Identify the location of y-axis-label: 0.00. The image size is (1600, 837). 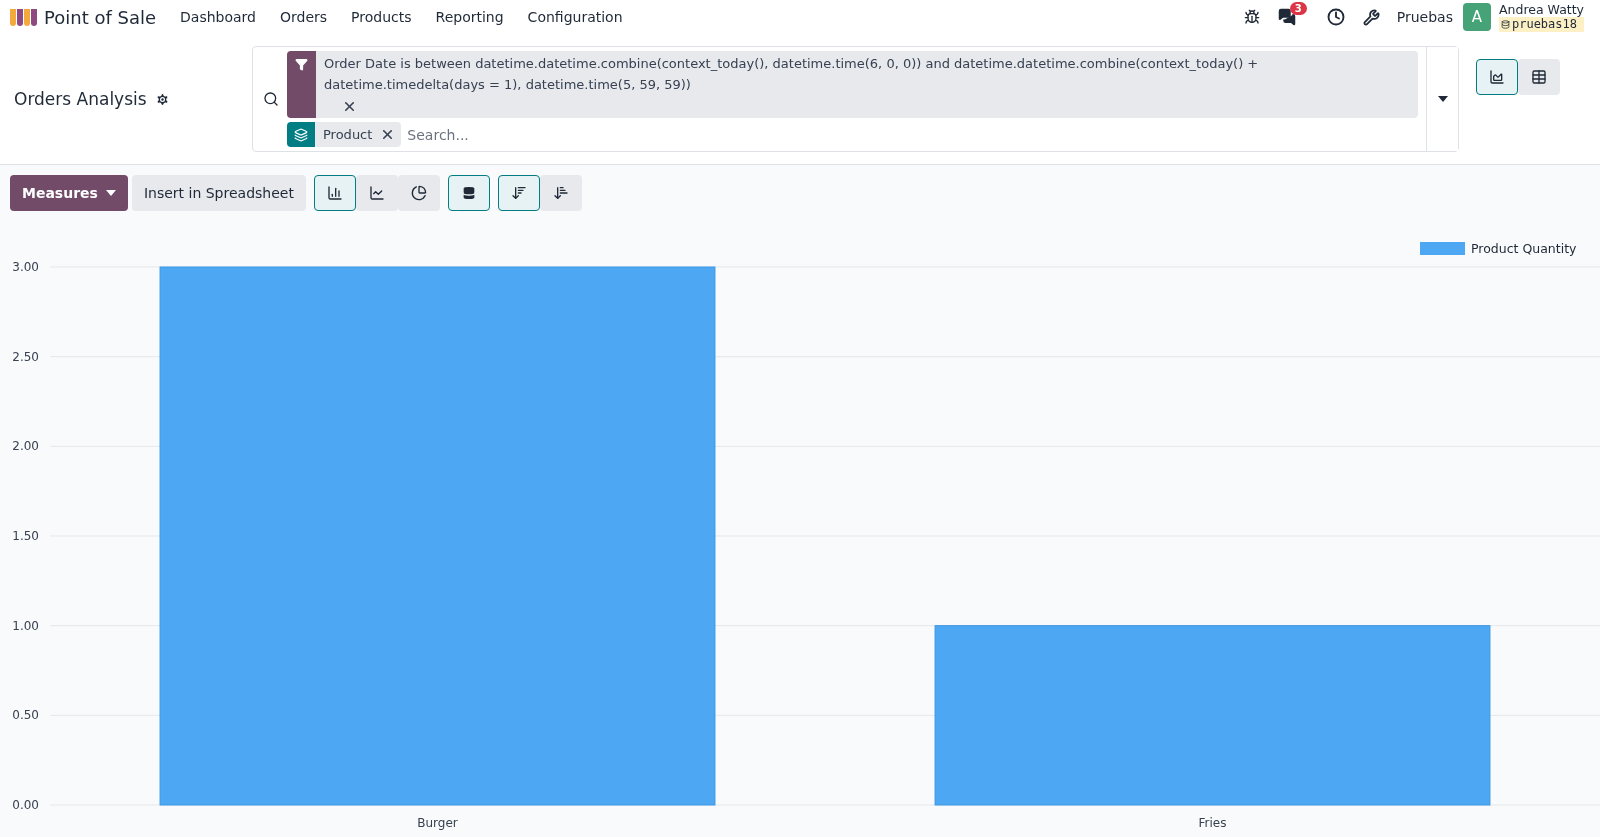
(25, 805).